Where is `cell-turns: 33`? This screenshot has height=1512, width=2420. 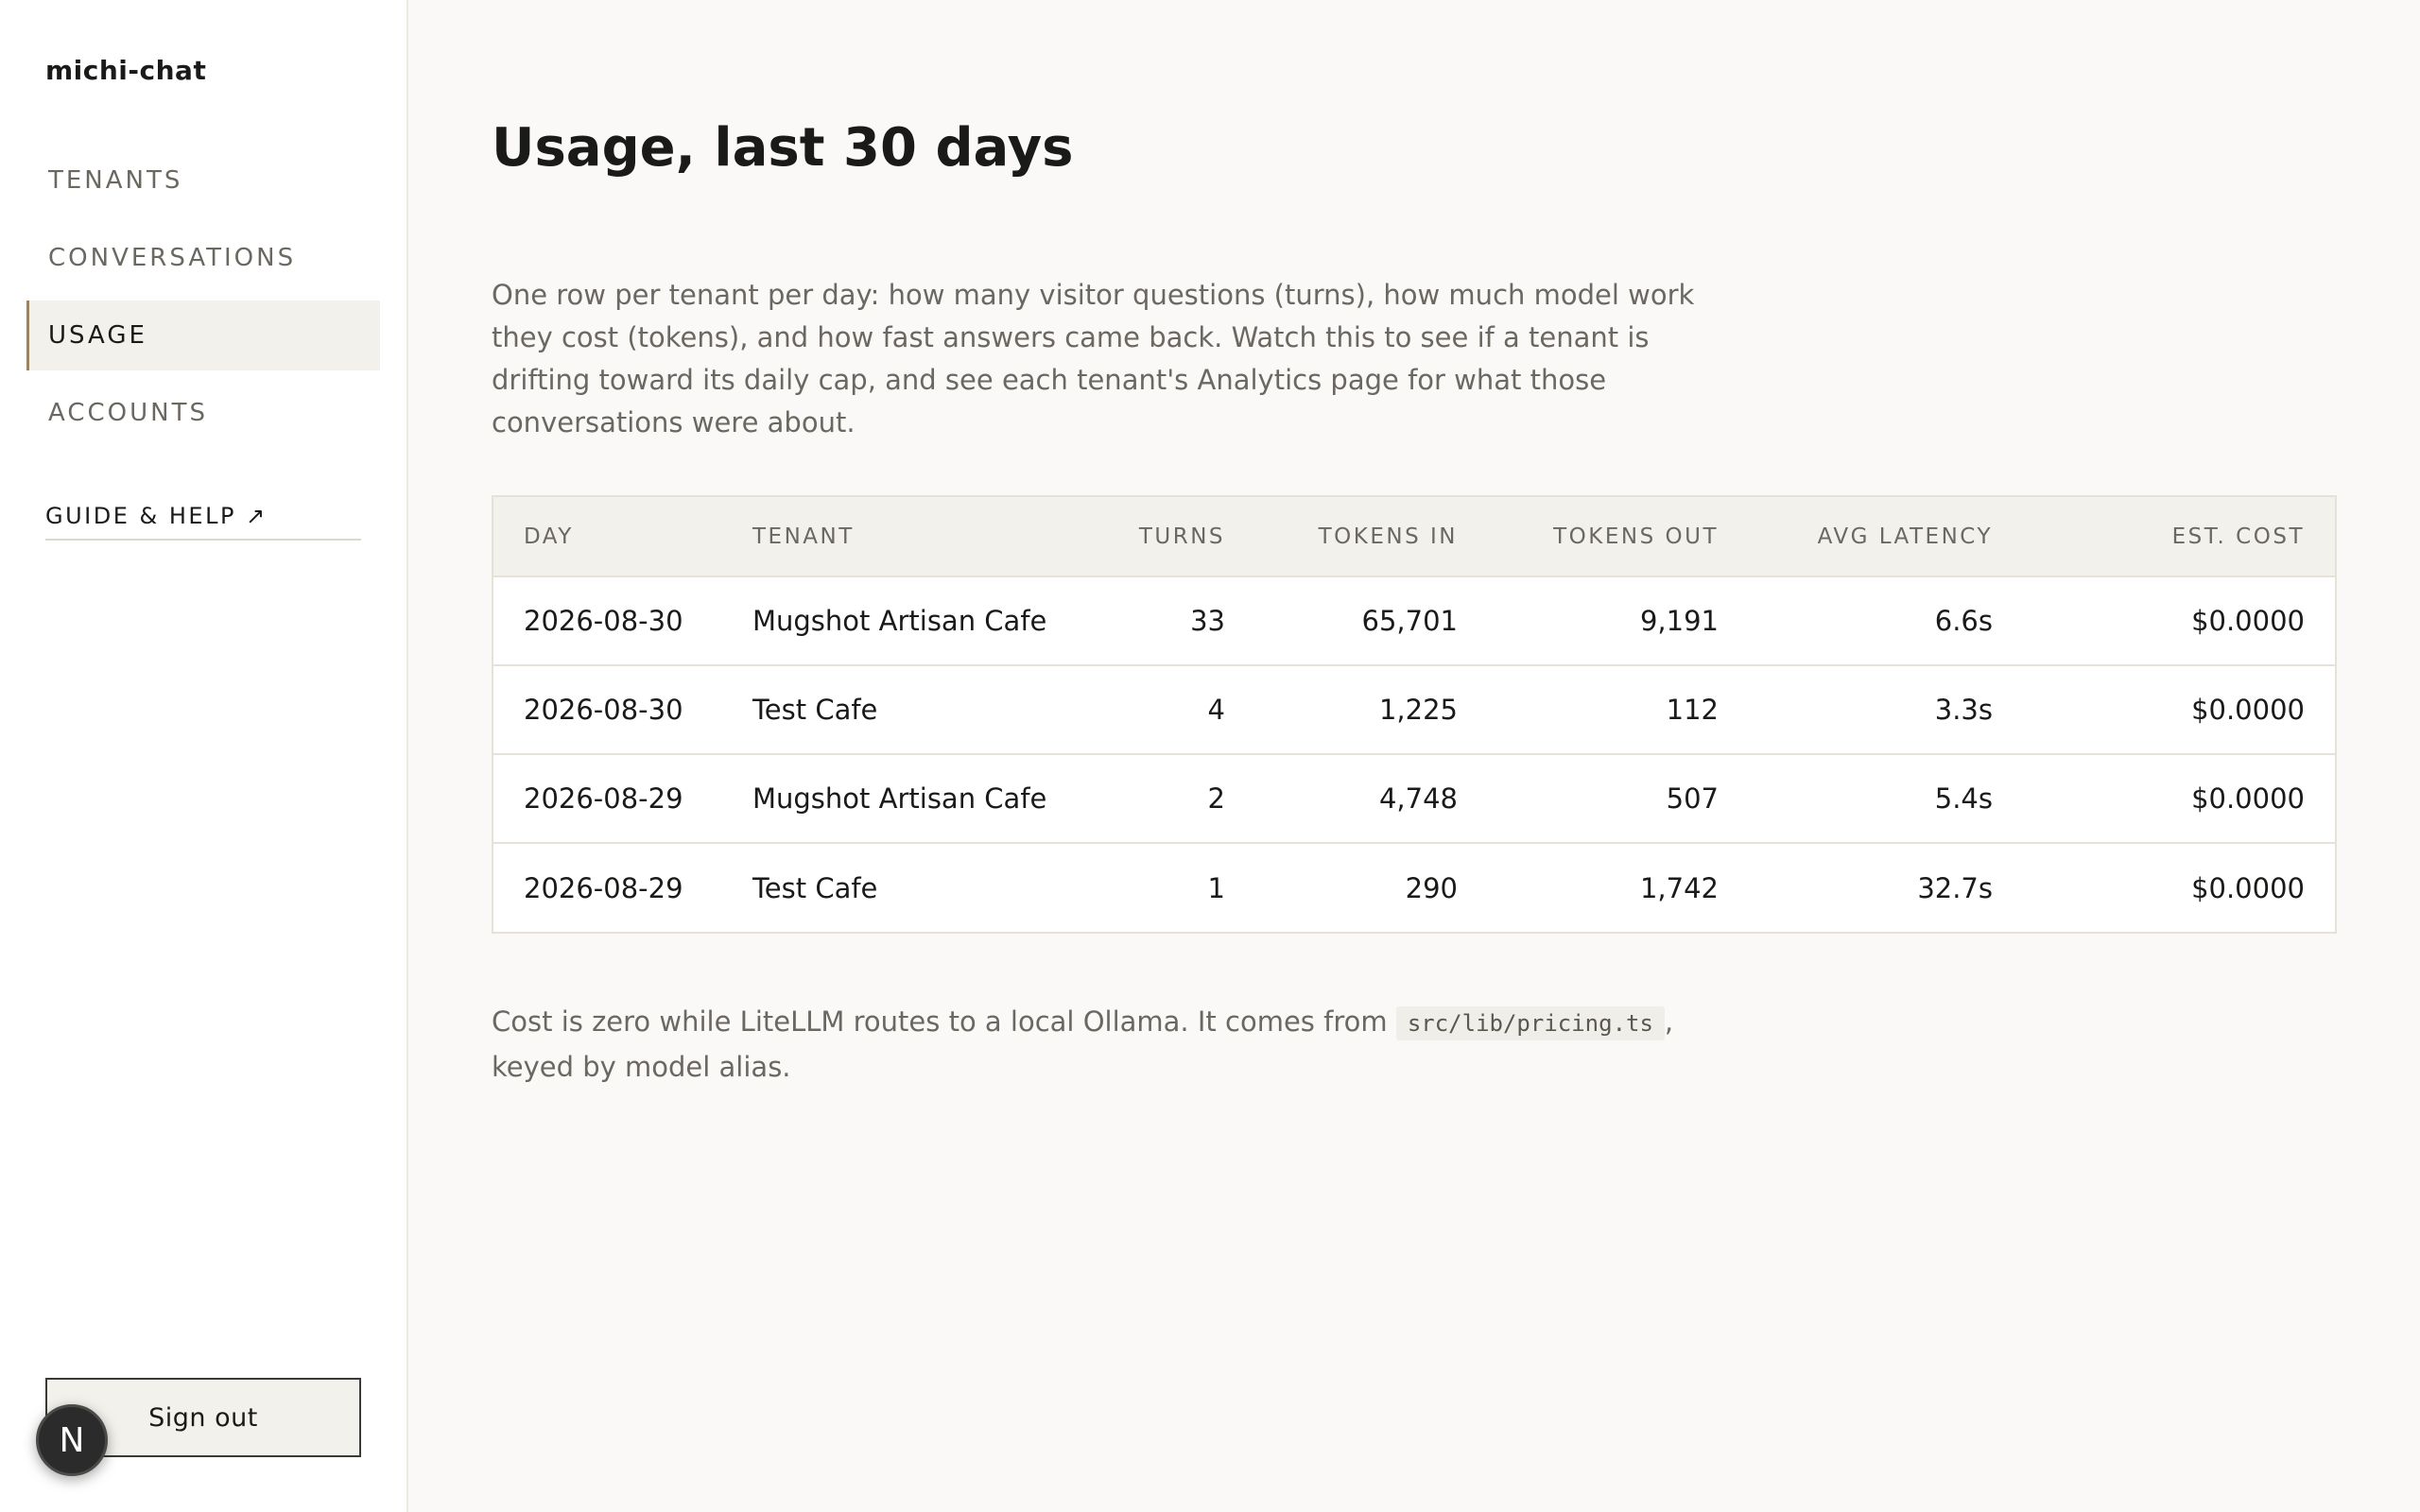 cell-turns: 33 is located at coordinates (1207, 621).